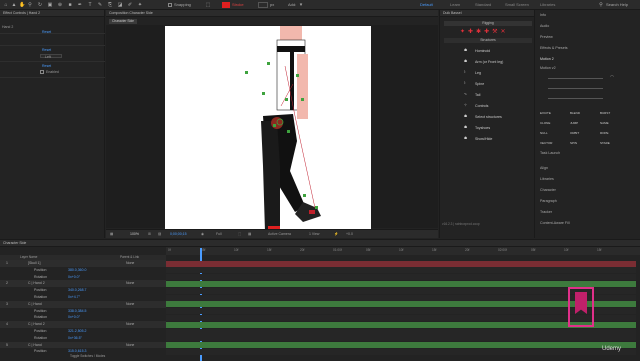 The width and height of the screenshot is (640, 361). Describe the element at coordinates (6, 5) in the screenshot. I see `home-icon: ⌂` at that location.